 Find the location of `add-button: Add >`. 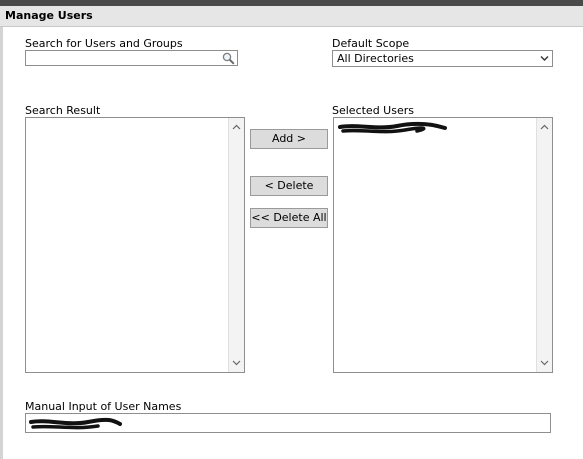

add-button: Add > is located at coordinates (289, 139).